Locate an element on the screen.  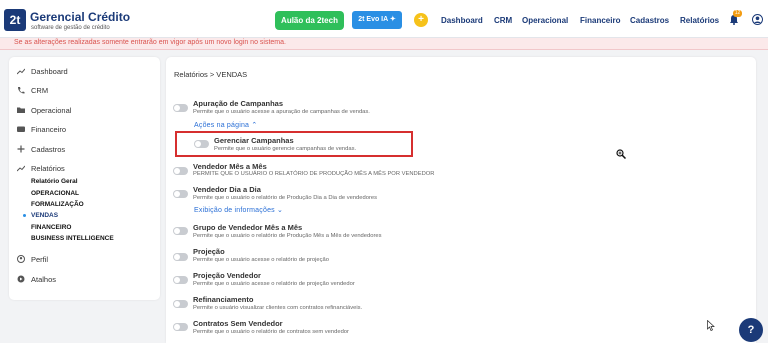
toggle-contratos-sem-vendedor is located at coordinates (180, 327).